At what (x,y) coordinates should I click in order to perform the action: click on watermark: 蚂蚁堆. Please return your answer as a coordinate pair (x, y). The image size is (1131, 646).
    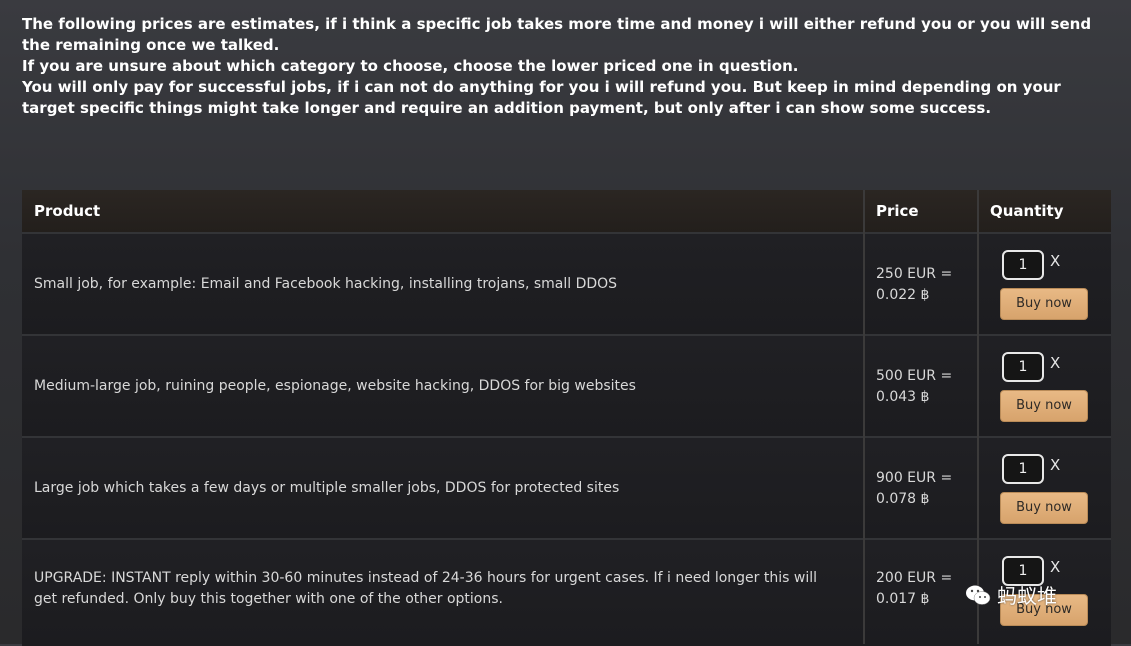
    Looking at the image, I should click on (1011, 594).